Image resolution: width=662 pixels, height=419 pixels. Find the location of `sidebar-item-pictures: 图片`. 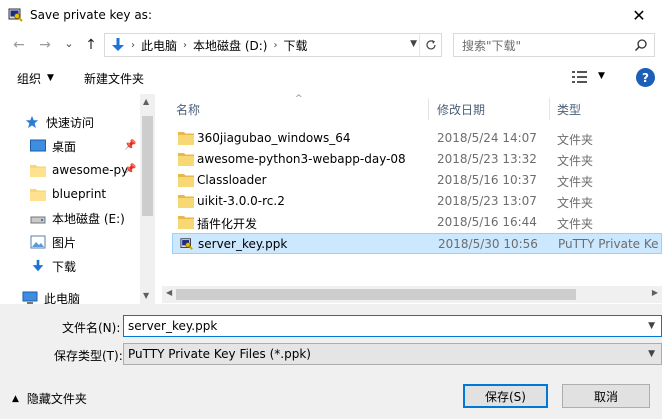

sidebar-item-pictures: 图片 is located at coordinates (92, 242).